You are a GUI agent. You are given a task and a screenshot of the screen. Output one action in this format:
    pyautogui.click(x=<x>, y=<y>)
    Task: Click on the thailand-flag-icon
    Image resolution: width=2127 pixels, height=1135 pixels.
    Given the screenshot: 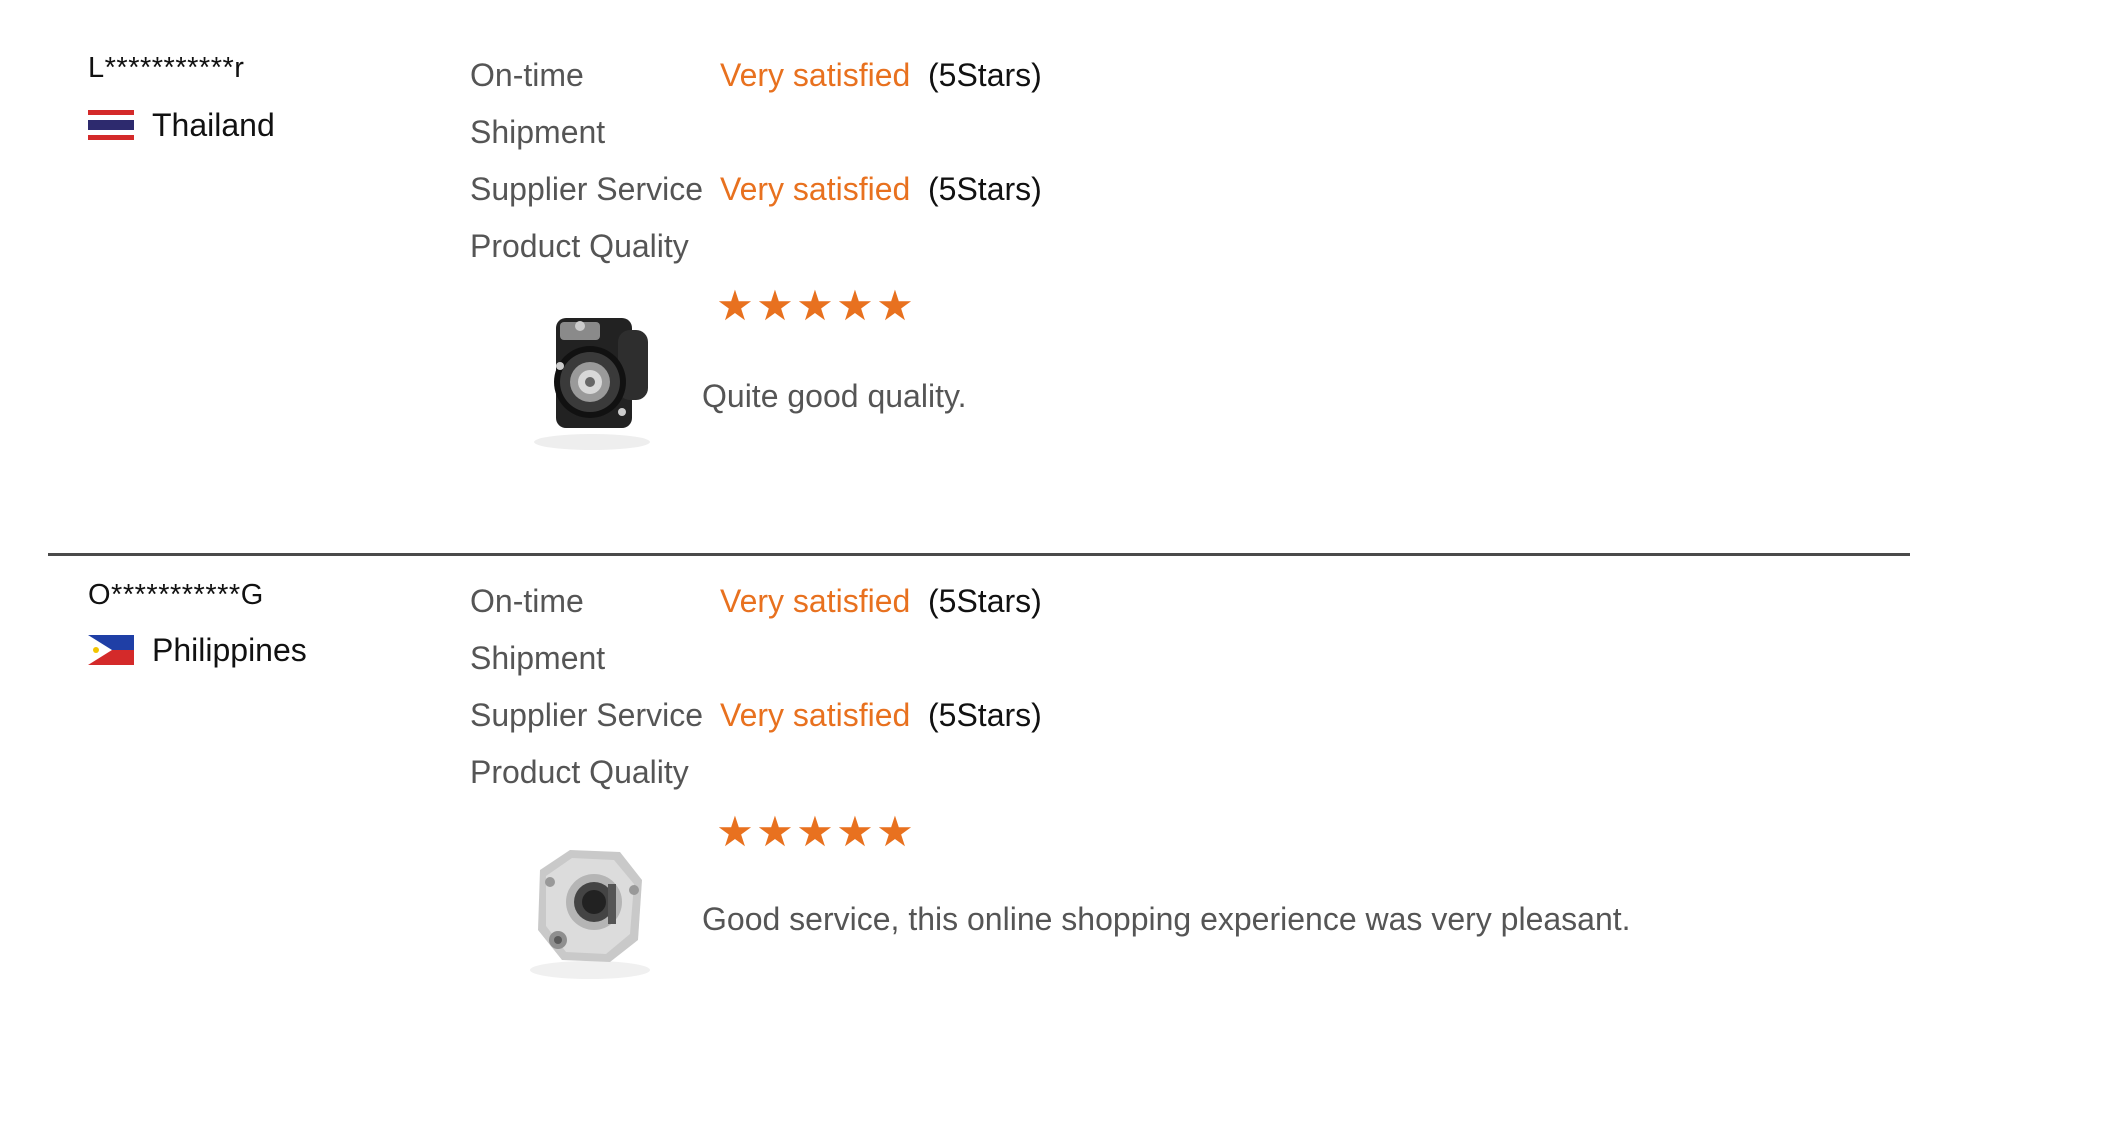 What is the action you would take?
    pyautogui.click(x=111, y=125)
    